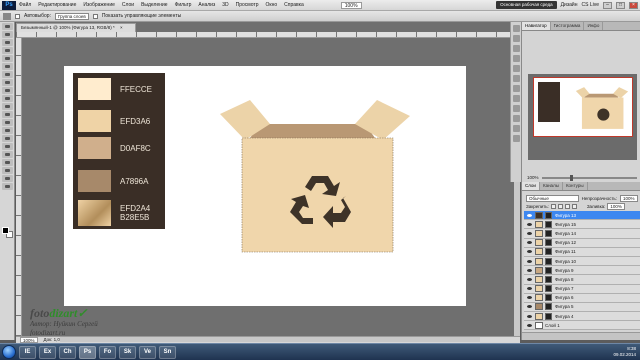 This screenshot has height=360, width=640. Describe the element at coordinates (516, 58) in the screenshot. I see `adjustments-panel-icon` at that location.